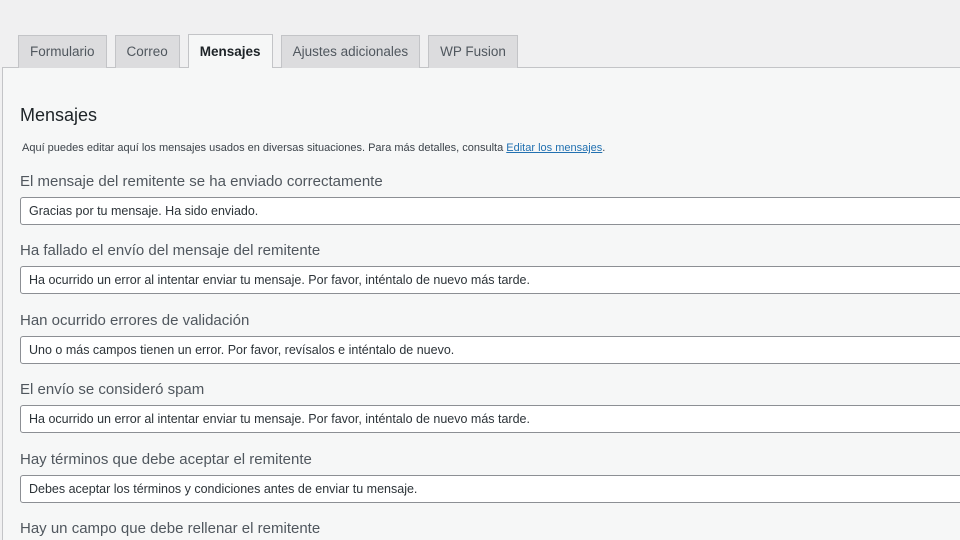 The height and width of the screenshot is (540, 960). Describe the element at coordinates (59, 115) in the screenshot. I see `section-title: Mensajes` at that location.